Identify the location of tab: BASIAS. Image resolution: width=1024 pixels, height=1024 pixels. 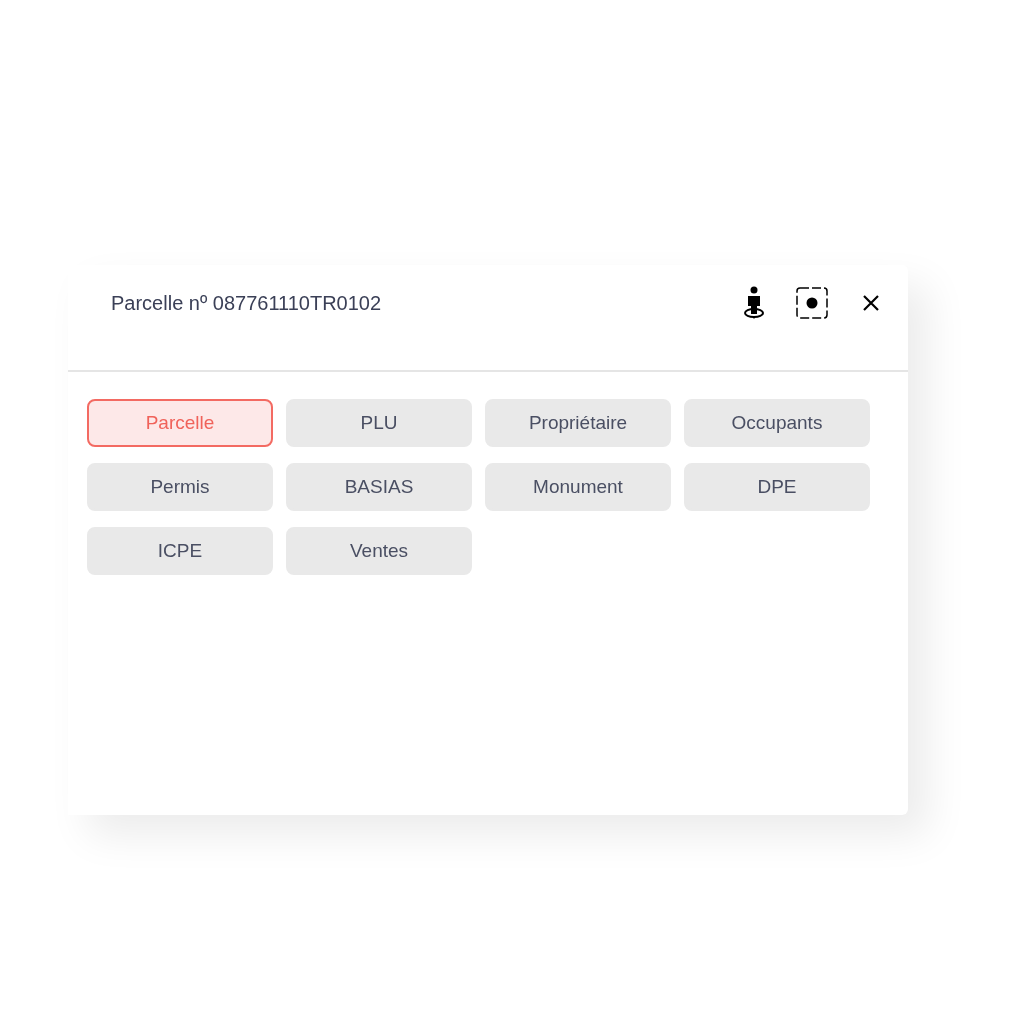
(379, 487).